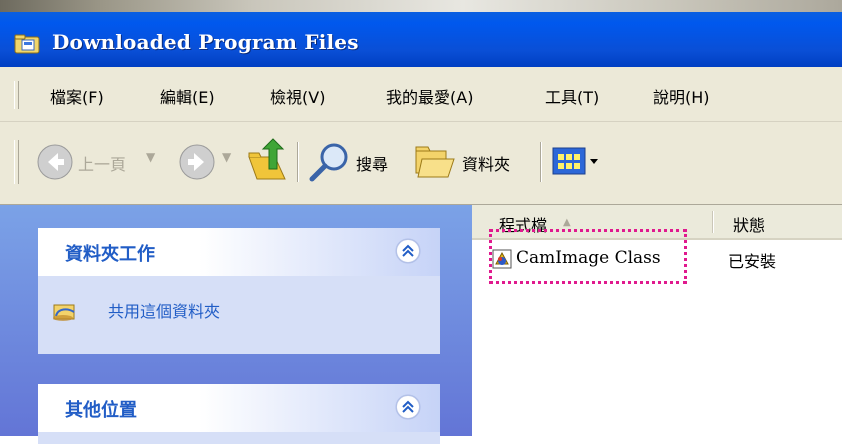  I want to click on folders-icon, so click(435, 162).